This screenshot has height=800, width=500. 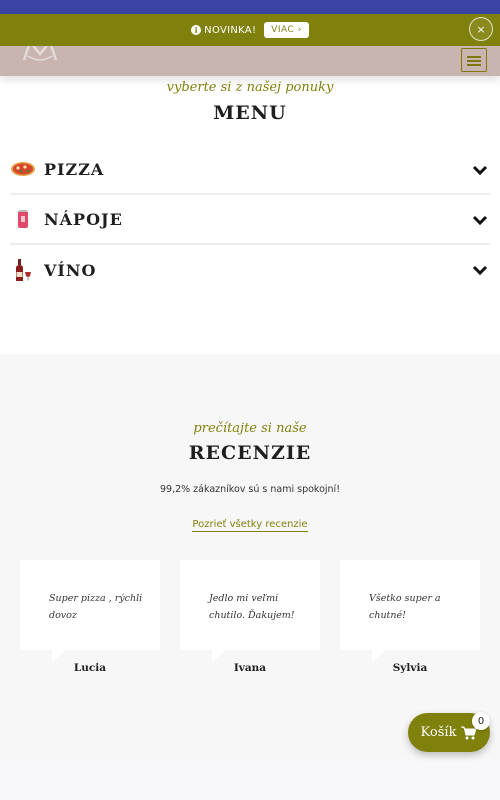 What do you see at coordinates (70, 270) in the screenshot?
I see `menu-item-label: VÍNO` at bounding box center [70, 270].